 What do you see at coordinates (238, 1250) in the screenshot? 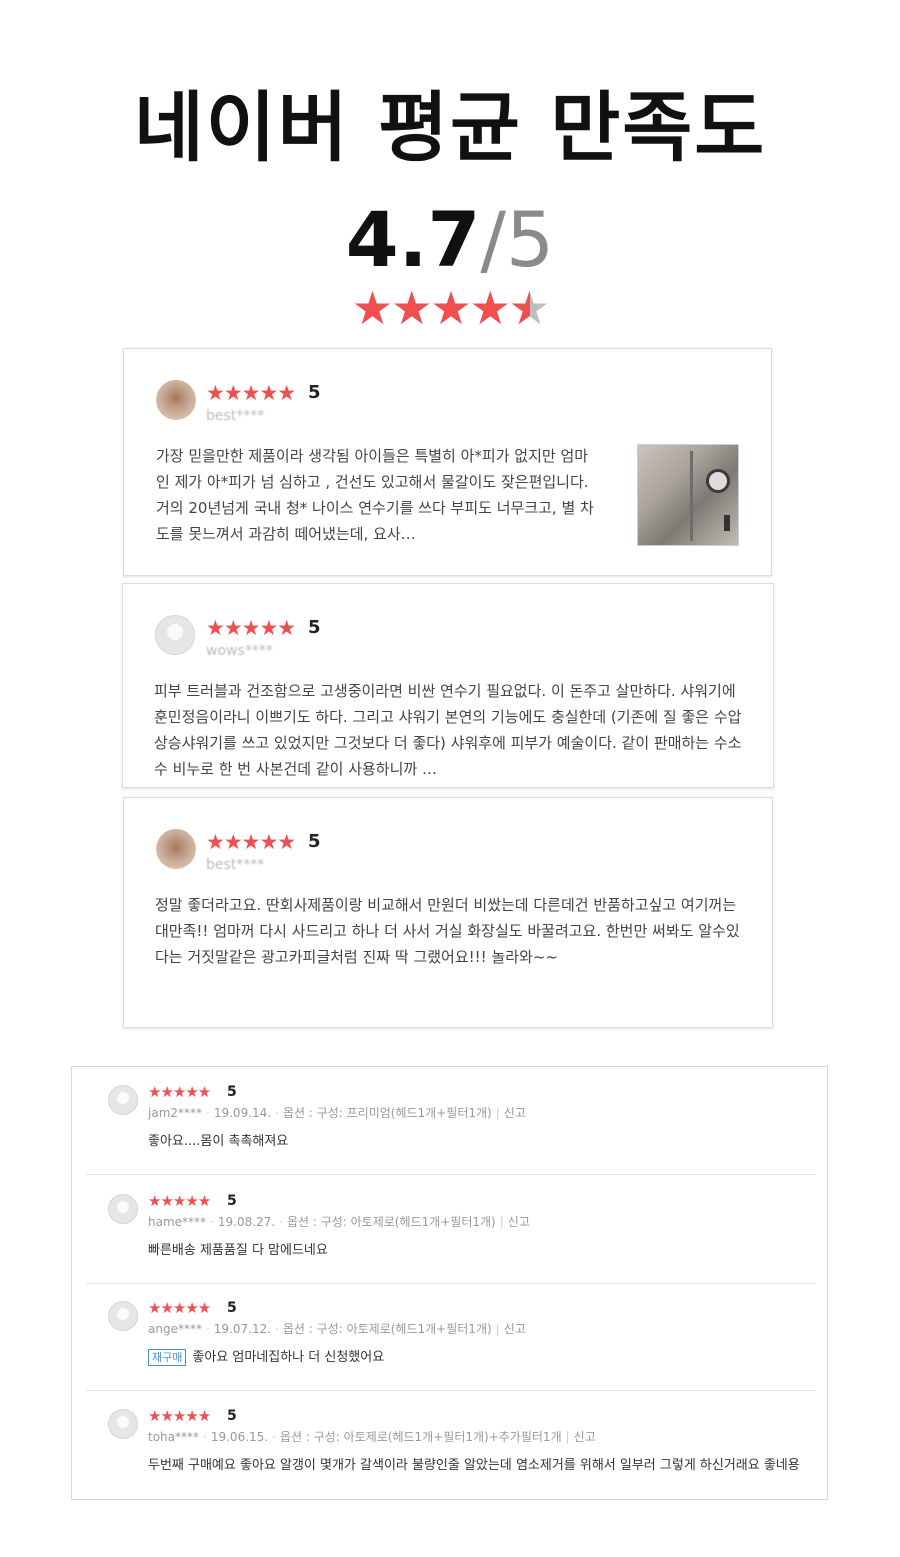
I see `review-text: 빠른배송 제품품질 다 맘에드네요` at bounding box center [238, 1250].